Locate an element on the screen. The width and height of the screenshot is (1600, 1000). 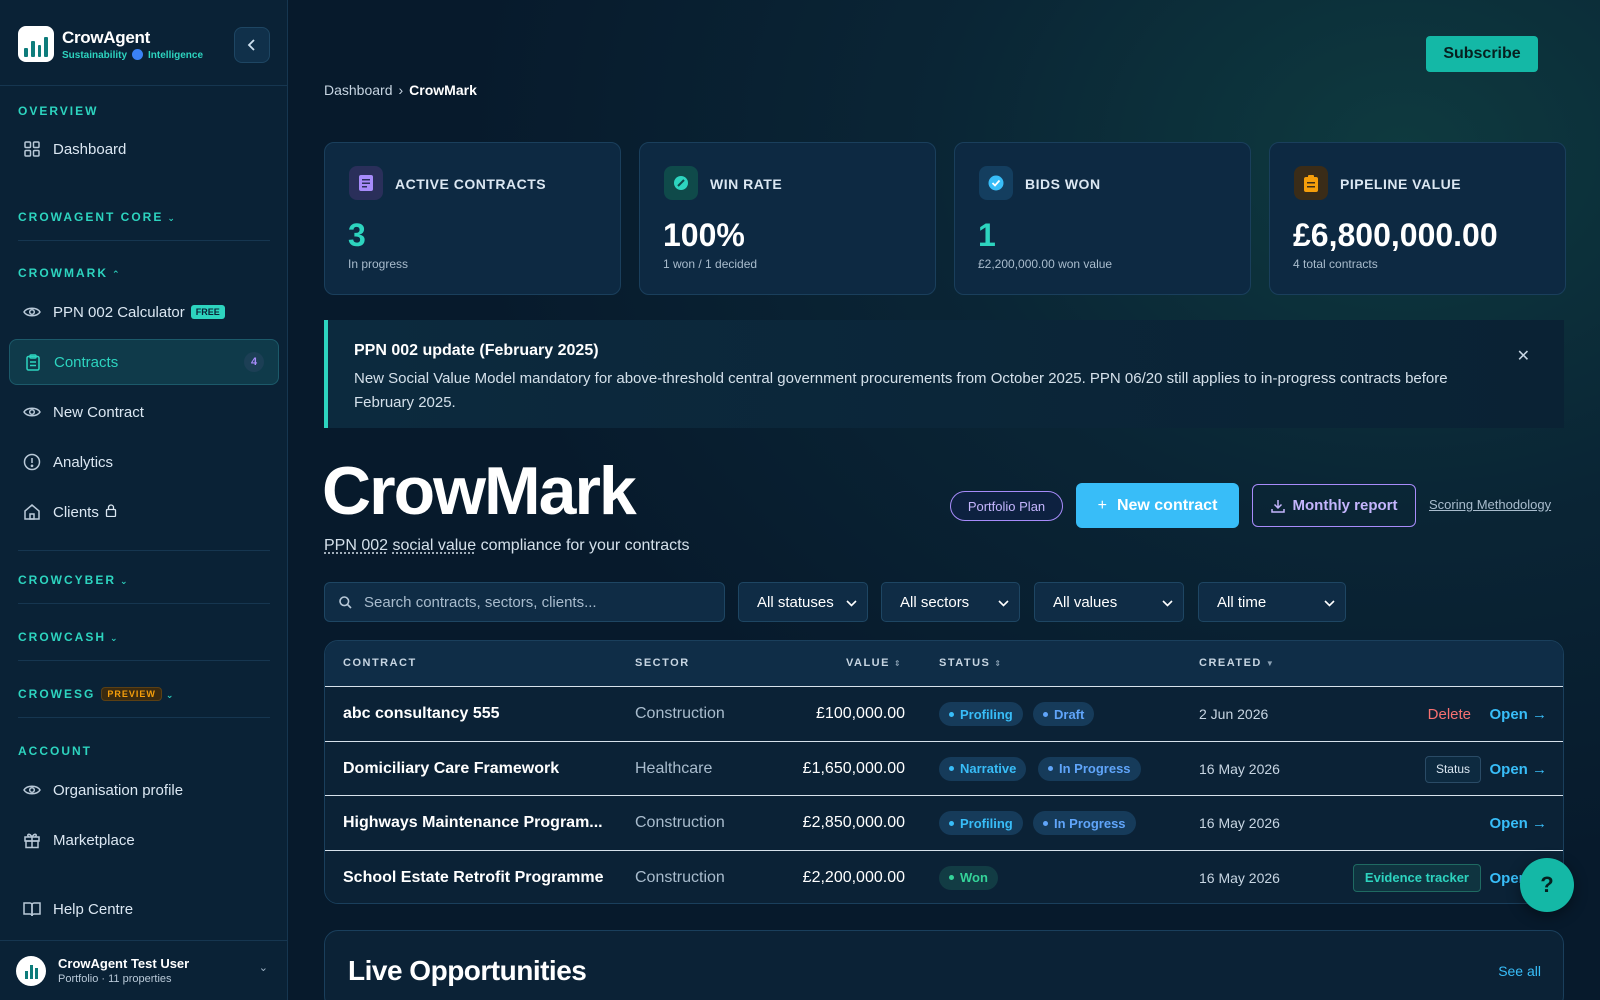
sidebar-item-marketplace: Marketplace is located at coordinates (144, 840).